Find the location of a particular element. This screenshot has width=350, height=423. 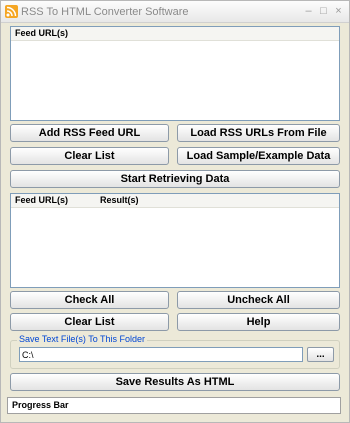

save-folder-path-input is located at coordinates (161, 354).